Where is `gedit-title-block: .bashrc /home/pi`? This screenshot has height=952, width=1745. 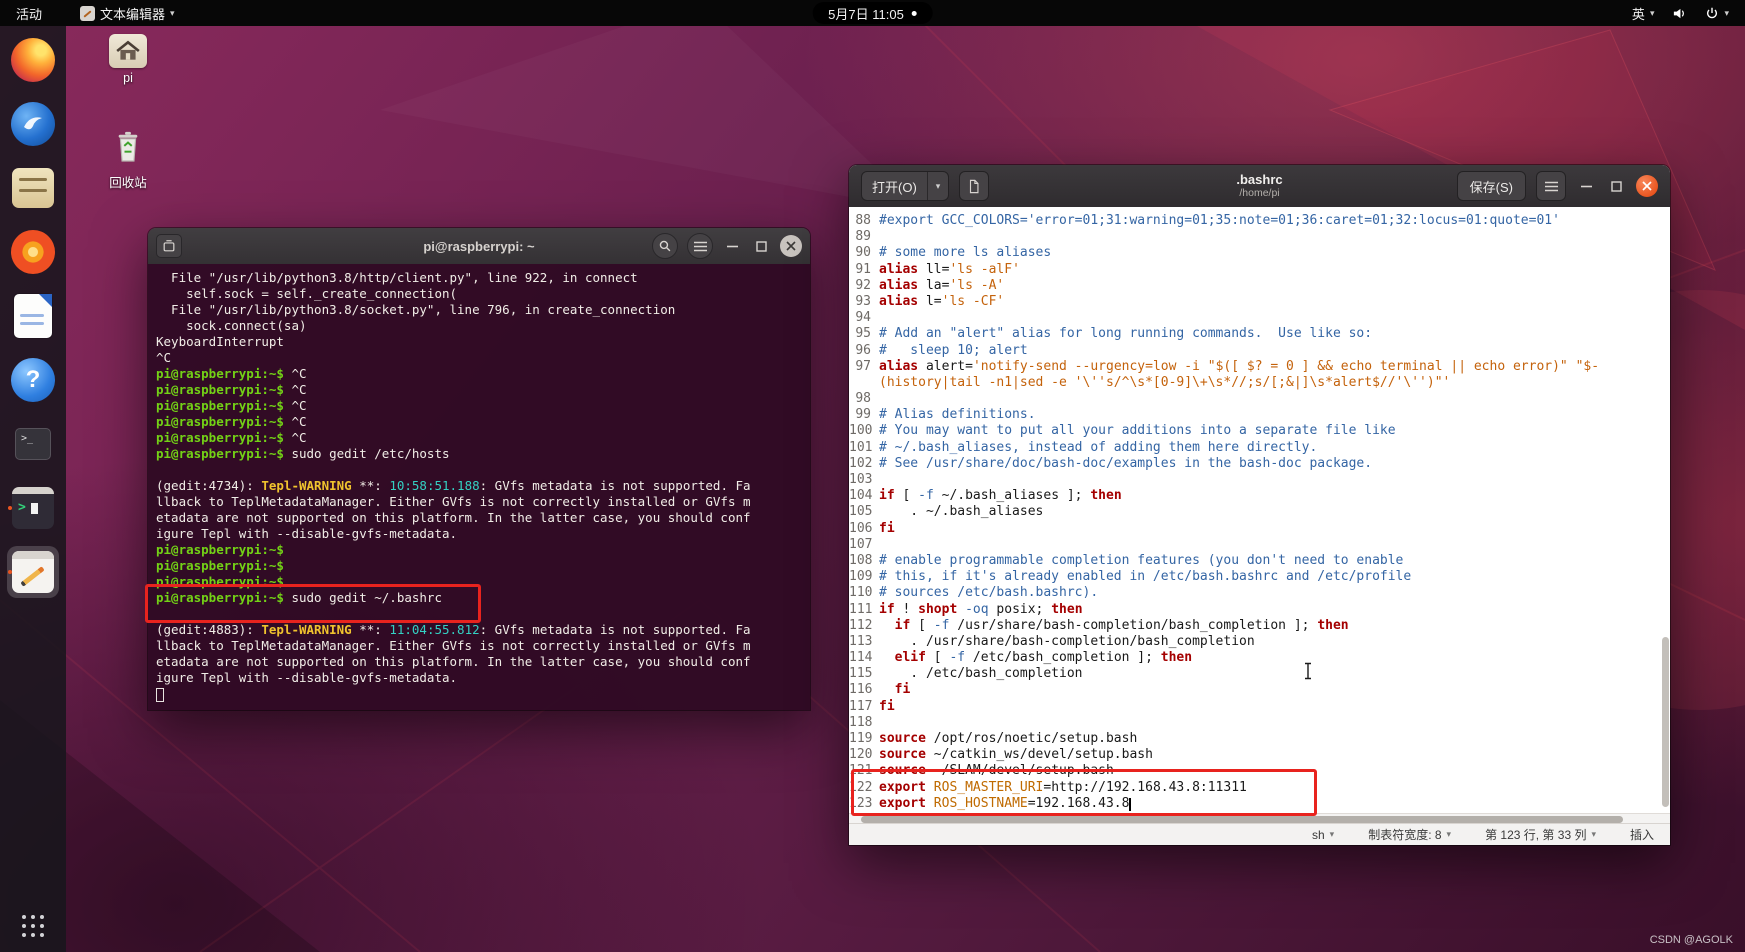 gedit-title-block: .bashrc /home/pi is located at coordinates (1259, 186).